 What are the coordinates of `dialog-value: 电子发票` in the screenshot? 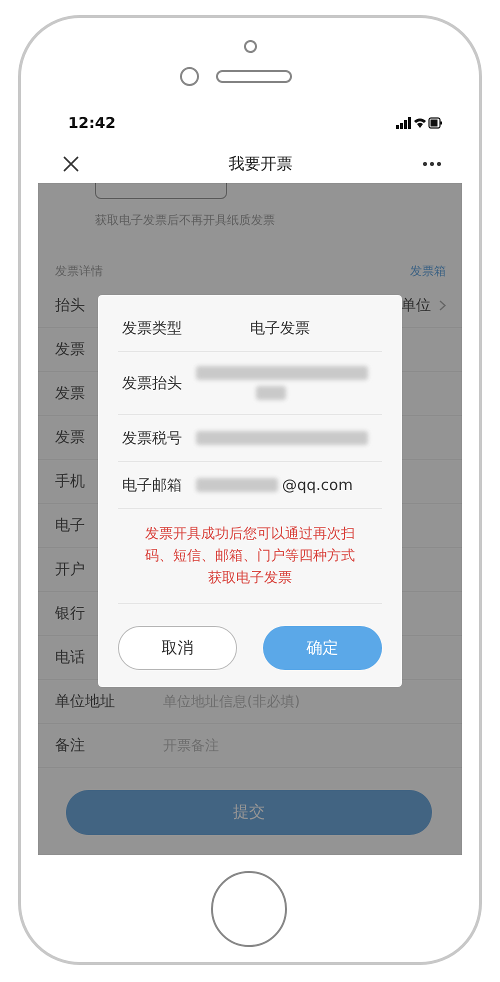 It's located at (280, 328).